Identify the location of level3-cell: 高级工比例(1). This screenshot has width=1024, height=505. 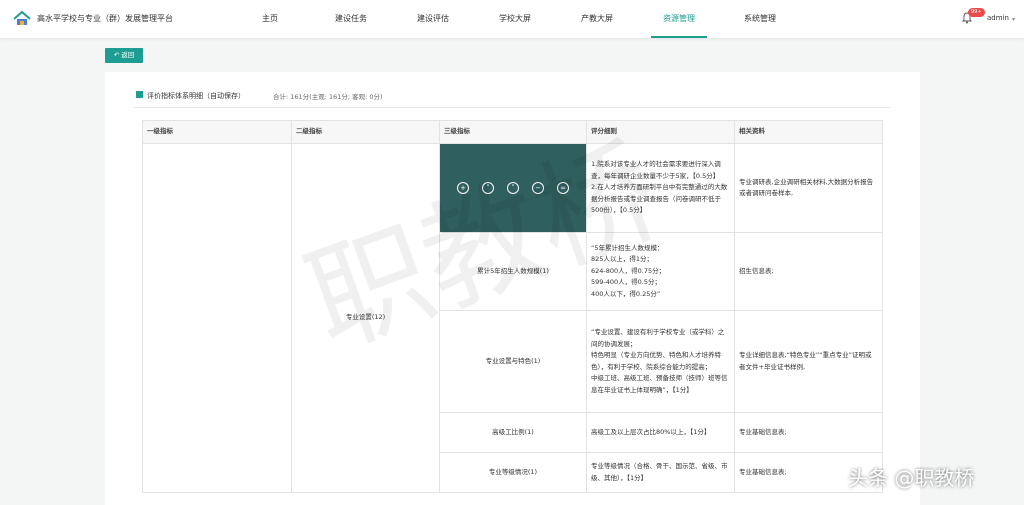
(513, 432).